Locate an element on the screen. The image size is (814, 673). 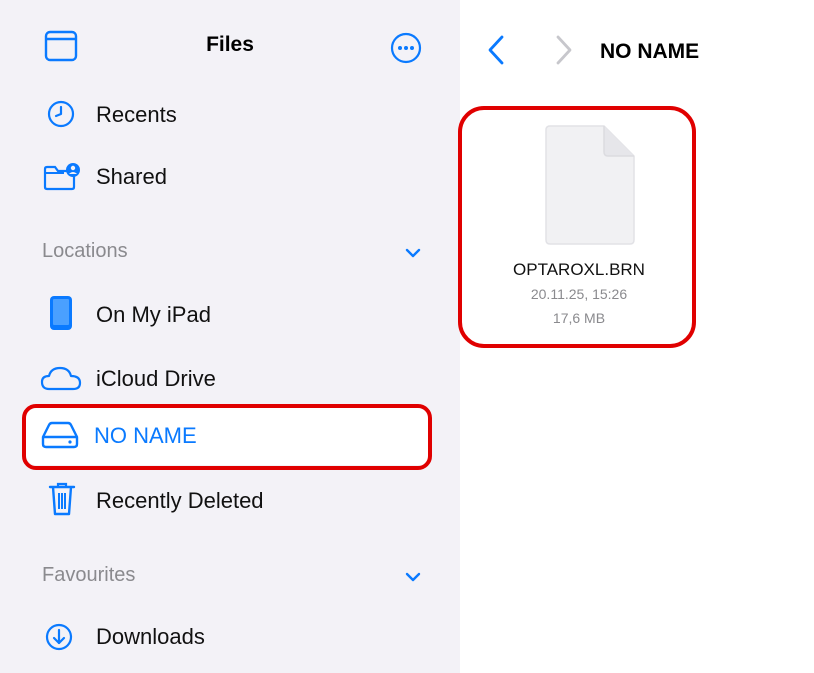
sidebar-item-recently-deleted: Recently Deleted is located at coordinates (230, 500).